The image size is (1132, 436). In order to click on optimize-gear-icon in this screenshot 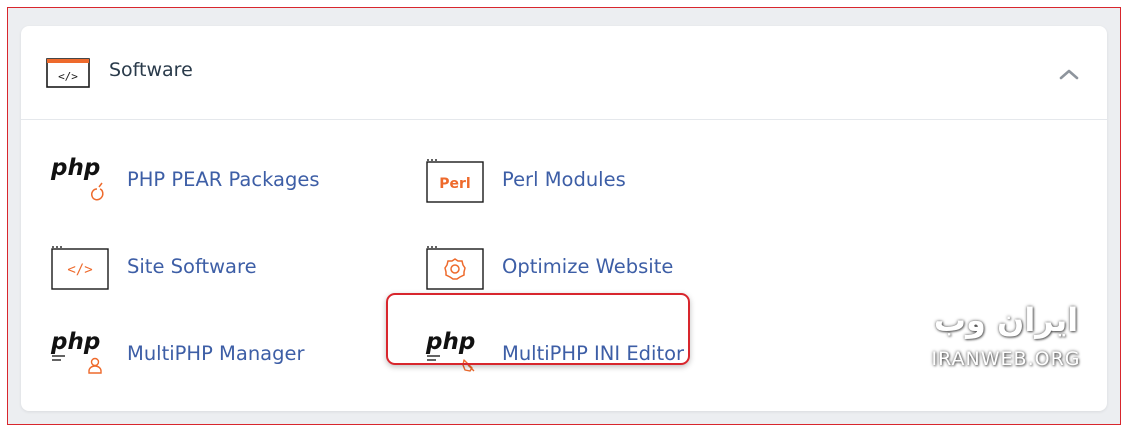, I will do `click(455, 268)`.